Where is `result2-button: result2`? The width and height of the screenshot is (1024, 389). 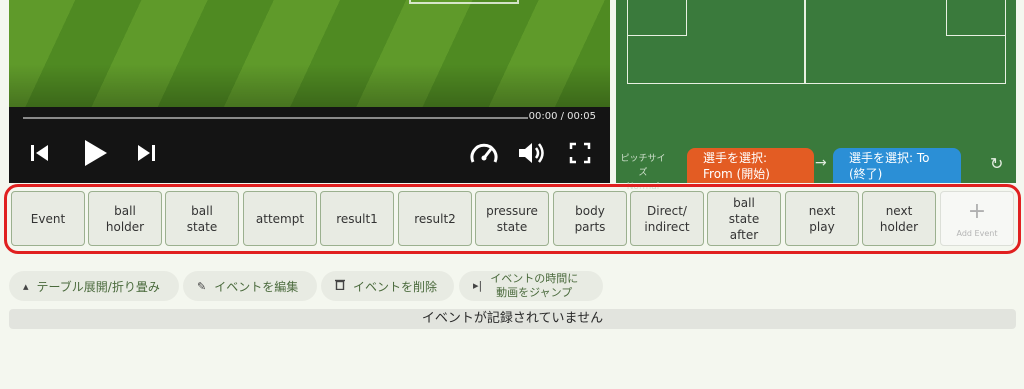 result2-button: result2 is located at coordinates (435, 218).